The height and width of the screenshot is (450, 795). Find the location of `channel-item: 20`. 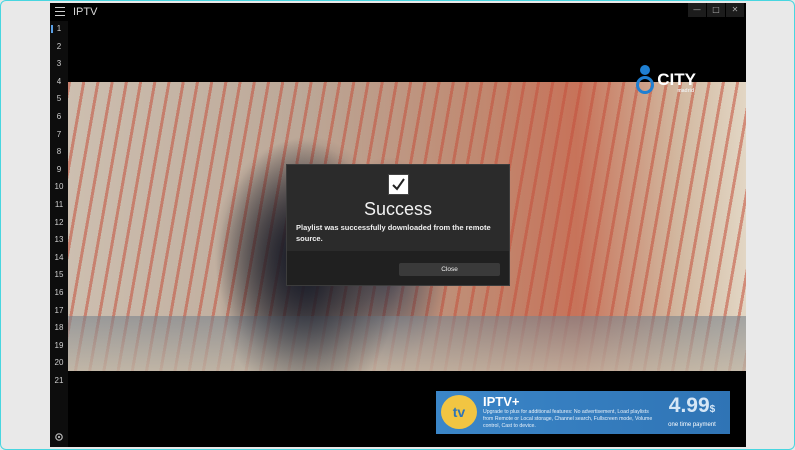

channel-item: 20 is located at coordinates (59, 363).